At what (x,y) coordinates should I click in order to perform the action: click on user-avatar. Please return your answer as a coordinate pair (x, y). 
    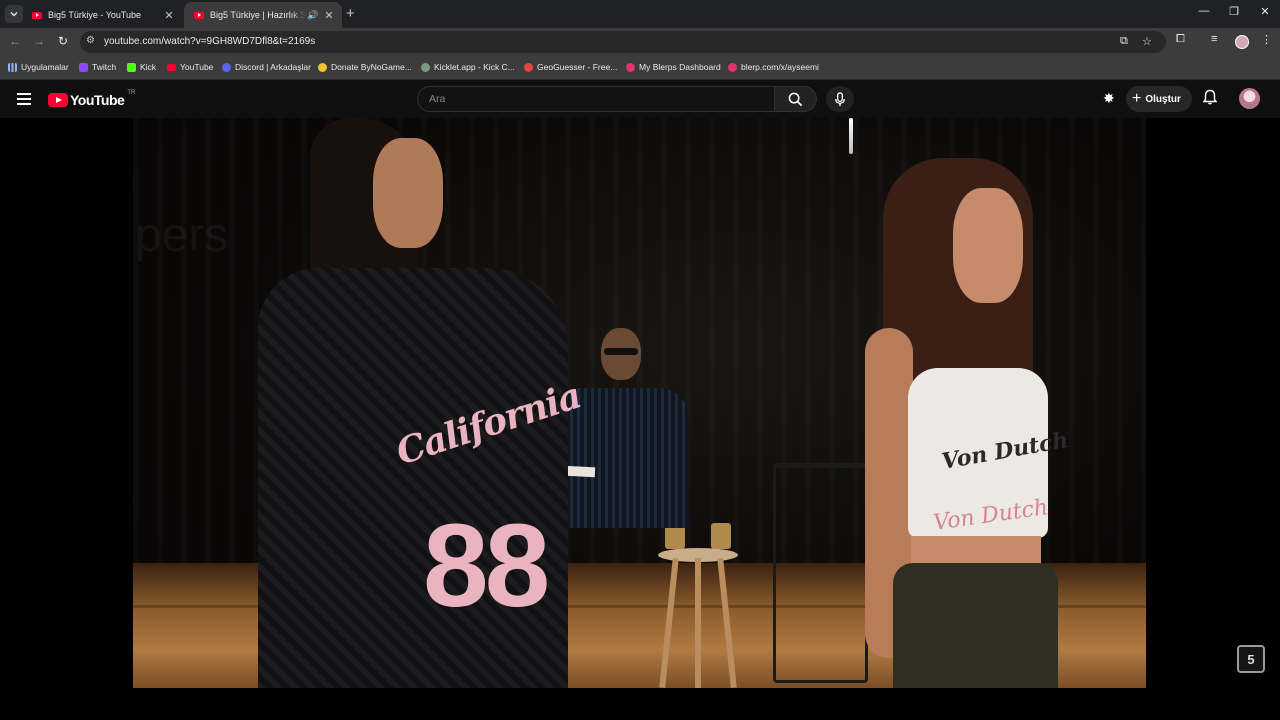
    Looking at the image, I should click on (1249, 98).